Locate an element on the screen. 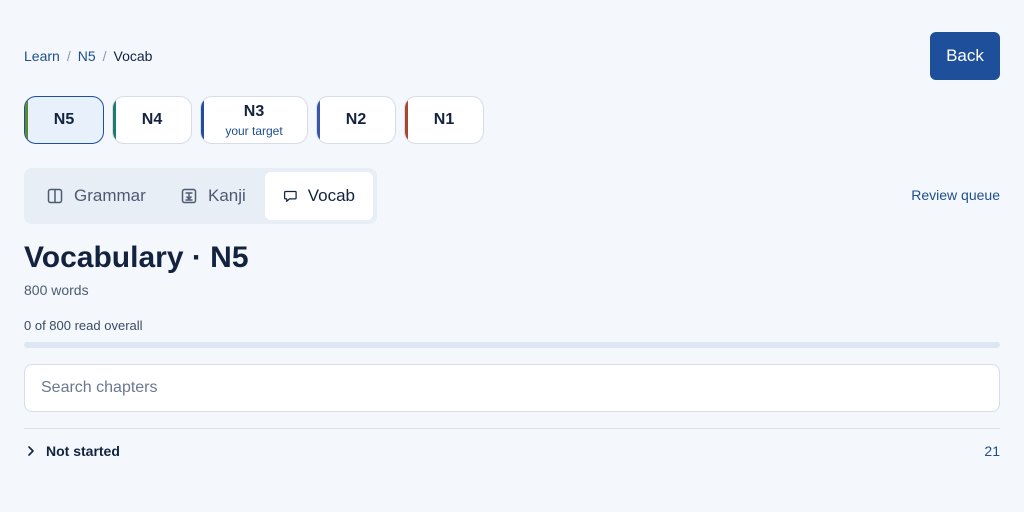 This screenshot has width=1024, height=512. tab-vocab: Vocab is located at coordinates (319, 196).